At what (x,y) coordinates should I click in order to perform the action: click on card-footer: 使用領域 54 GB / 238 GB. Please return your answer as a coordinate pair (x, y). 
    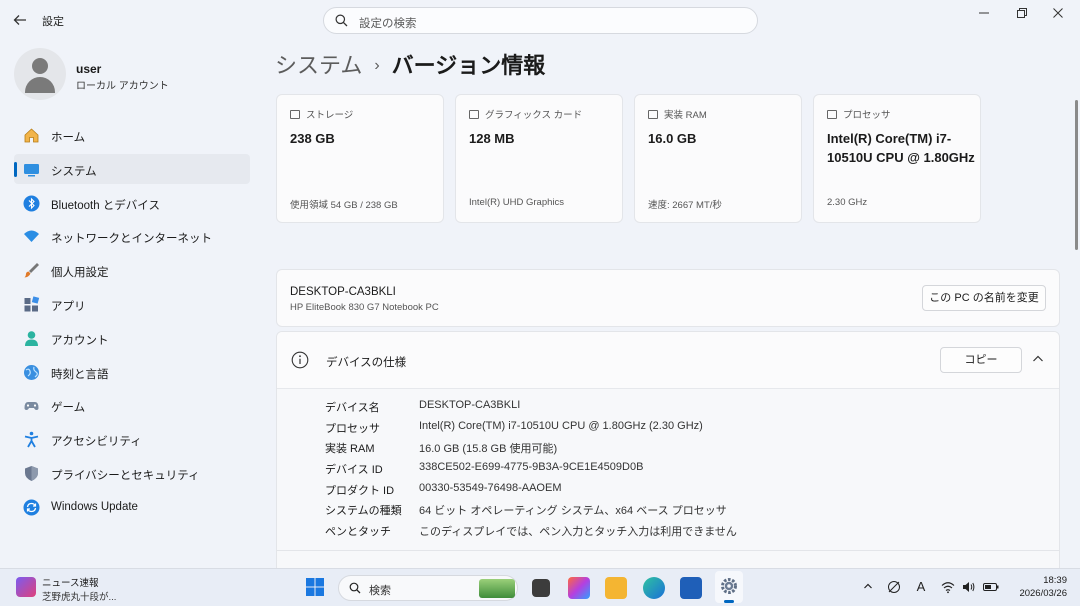
    Looking at the image, I should click on (344, 205).